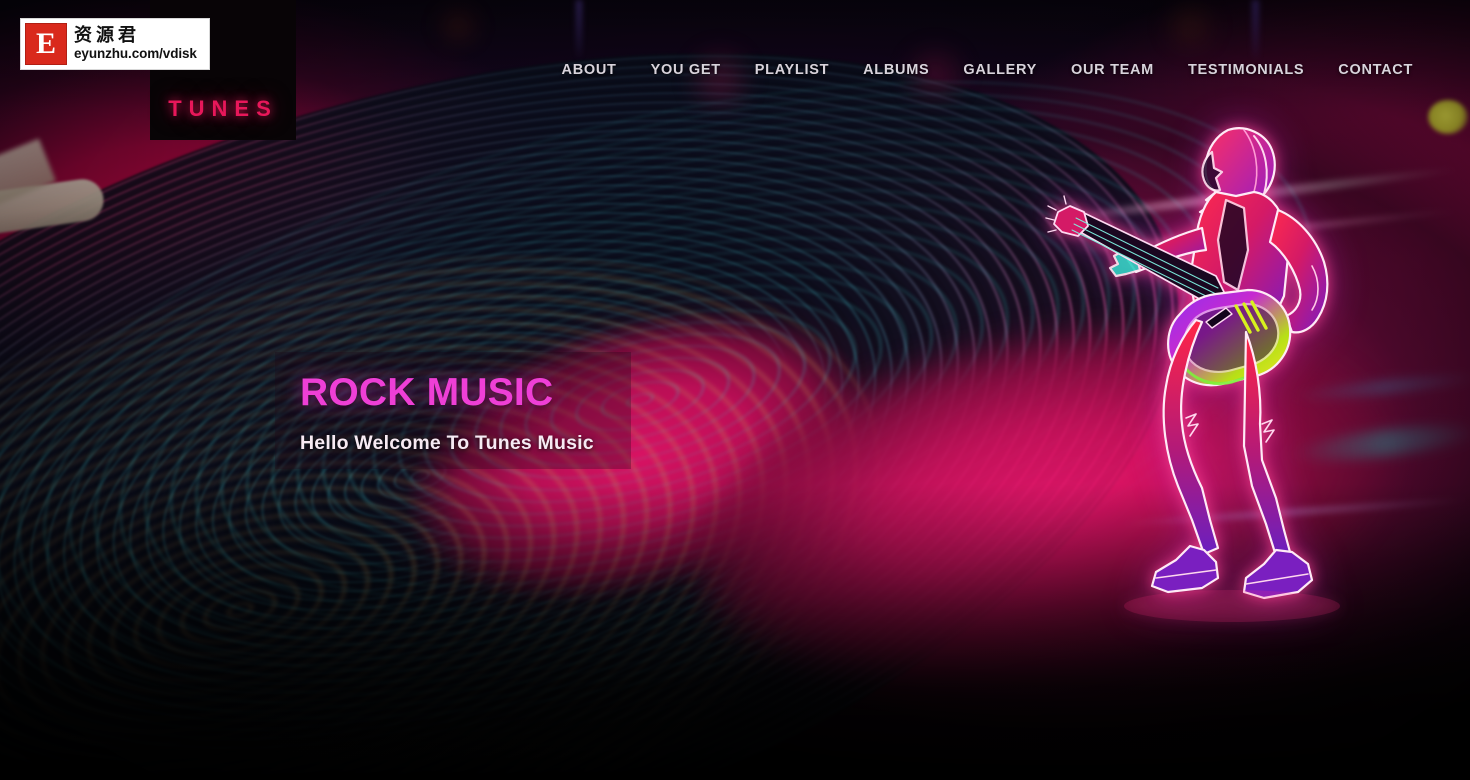  What do you see at coordinates (1112, 70) in the screenshot?
I see `nav-item-our-team: OUR TEAM` at bounding box center [1112, 70].